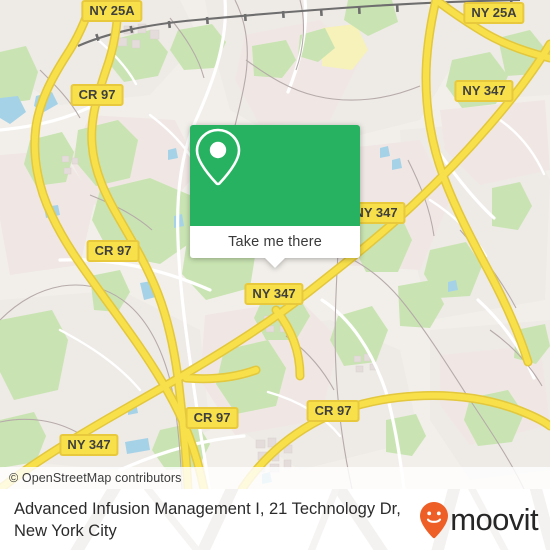  I want to click on callout-image-area, so click(275, 175).